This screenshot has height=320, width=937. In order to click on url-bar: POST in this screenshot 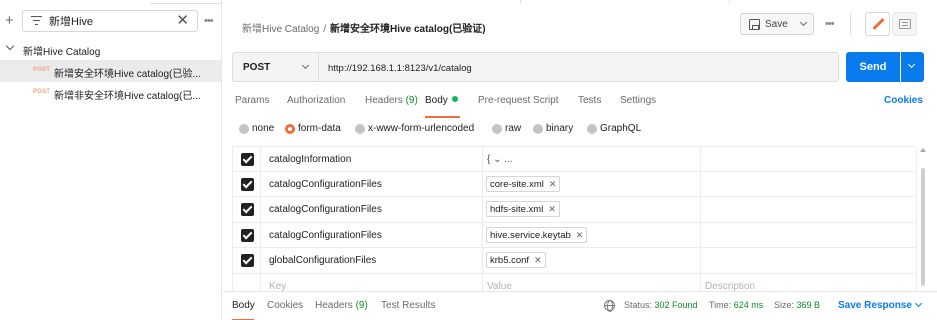, I will do `click(535, 67)`.